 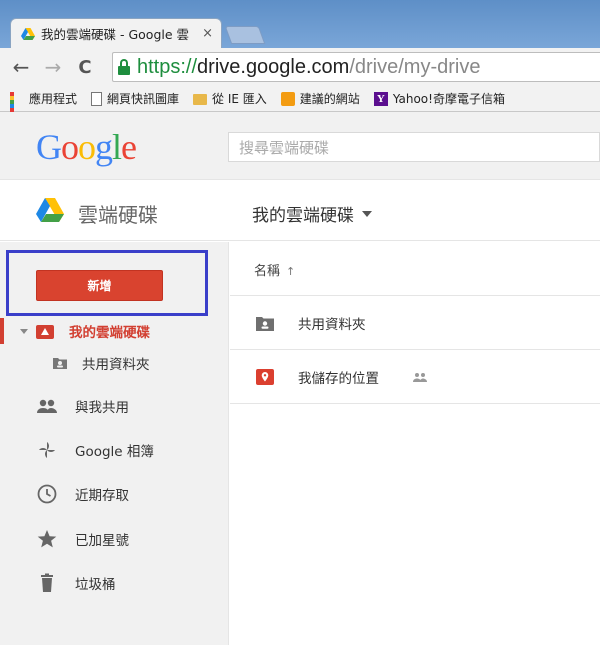 I want to click on folder-icon, so click(x=200, y=99).